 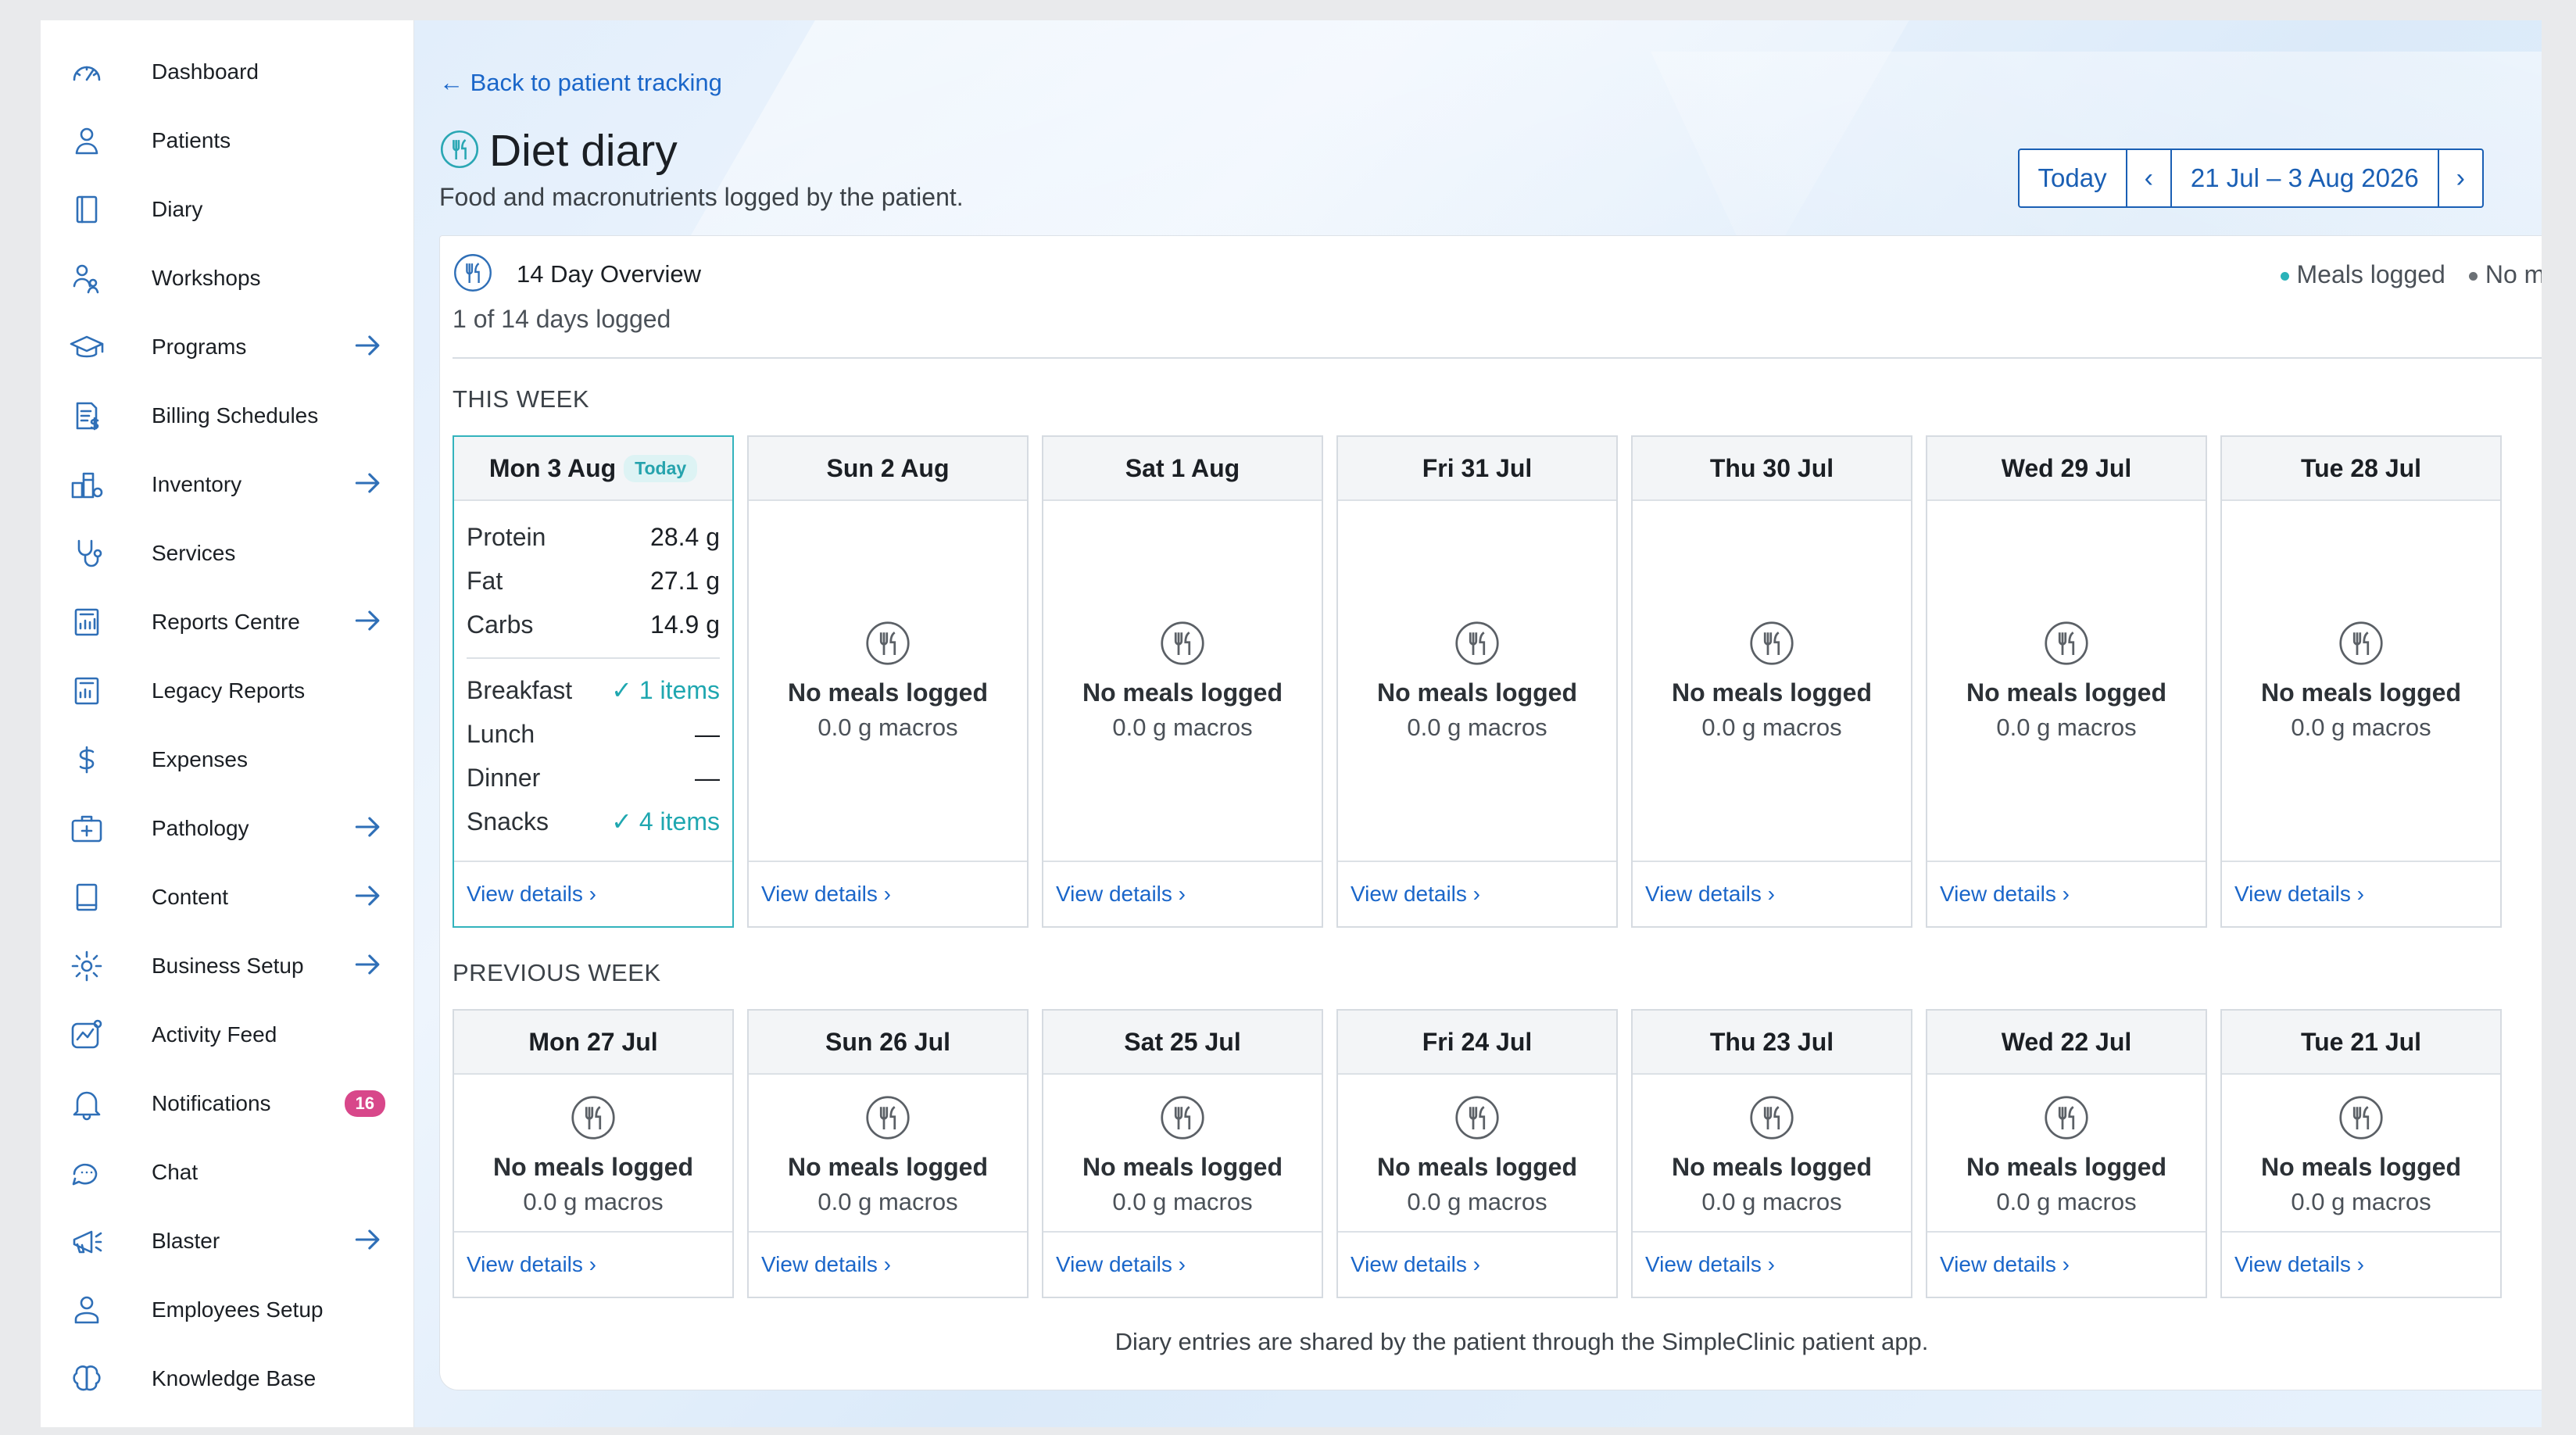 I want to click on sidebar-item-notifications: Notifications 16, so click(x=227, y=1103).